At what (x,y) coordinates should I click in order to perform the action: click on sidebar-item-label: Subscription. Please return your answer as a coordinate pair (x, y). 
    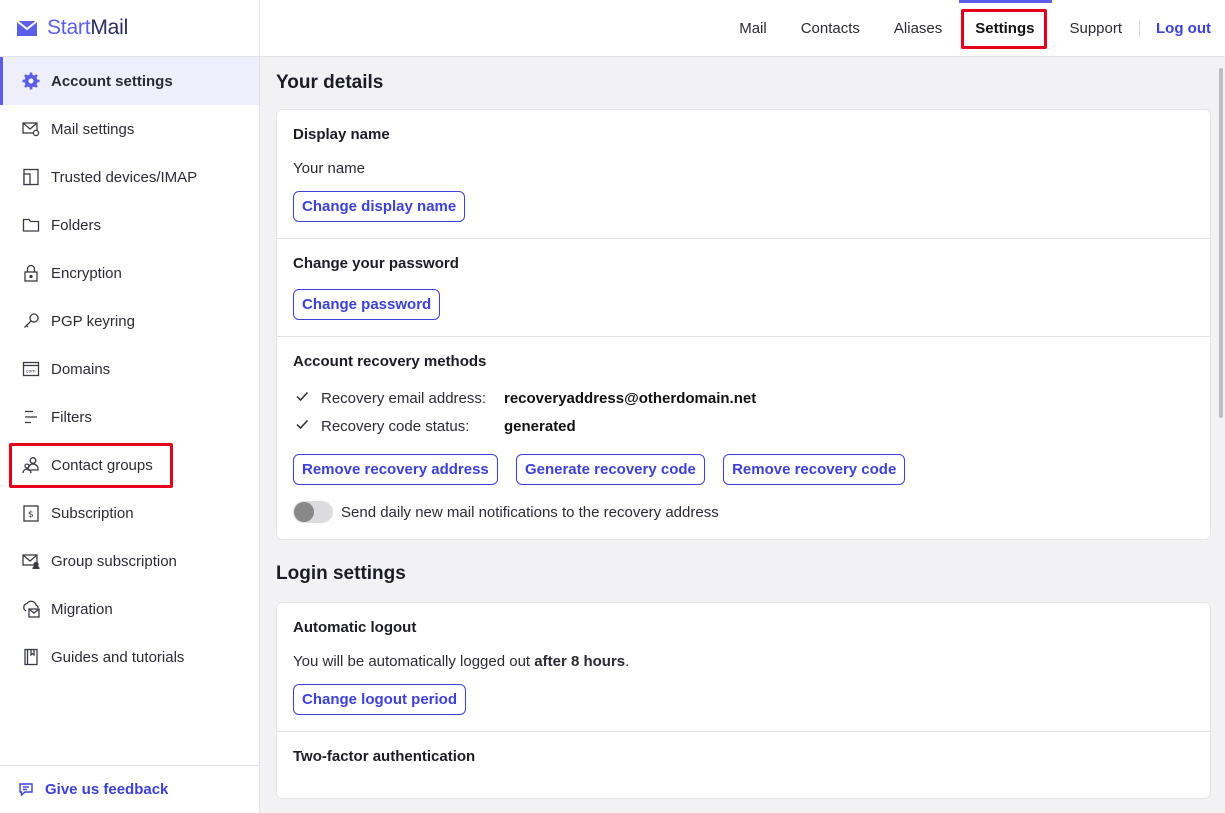
    Looking at the image, I should click on (92, 513).